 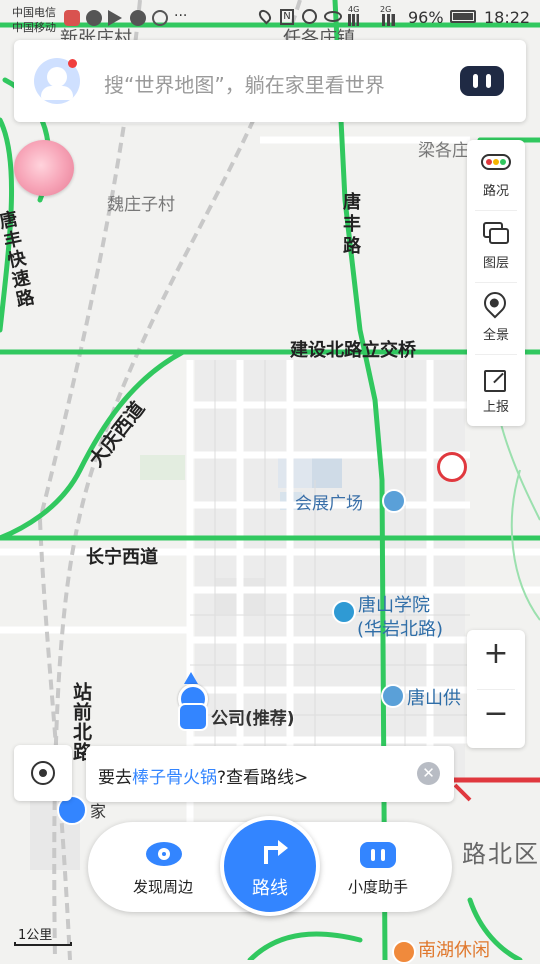 I want to click on nfc-icon: N, so click(x=287, y=17).